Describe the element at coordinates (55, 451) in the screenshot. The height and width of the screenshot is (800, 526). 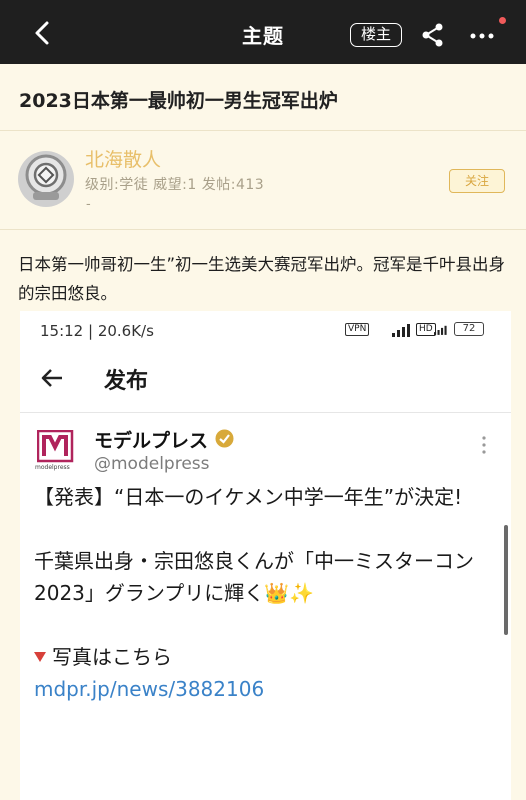
I see `modelpress-logo: modelpress` at that location.